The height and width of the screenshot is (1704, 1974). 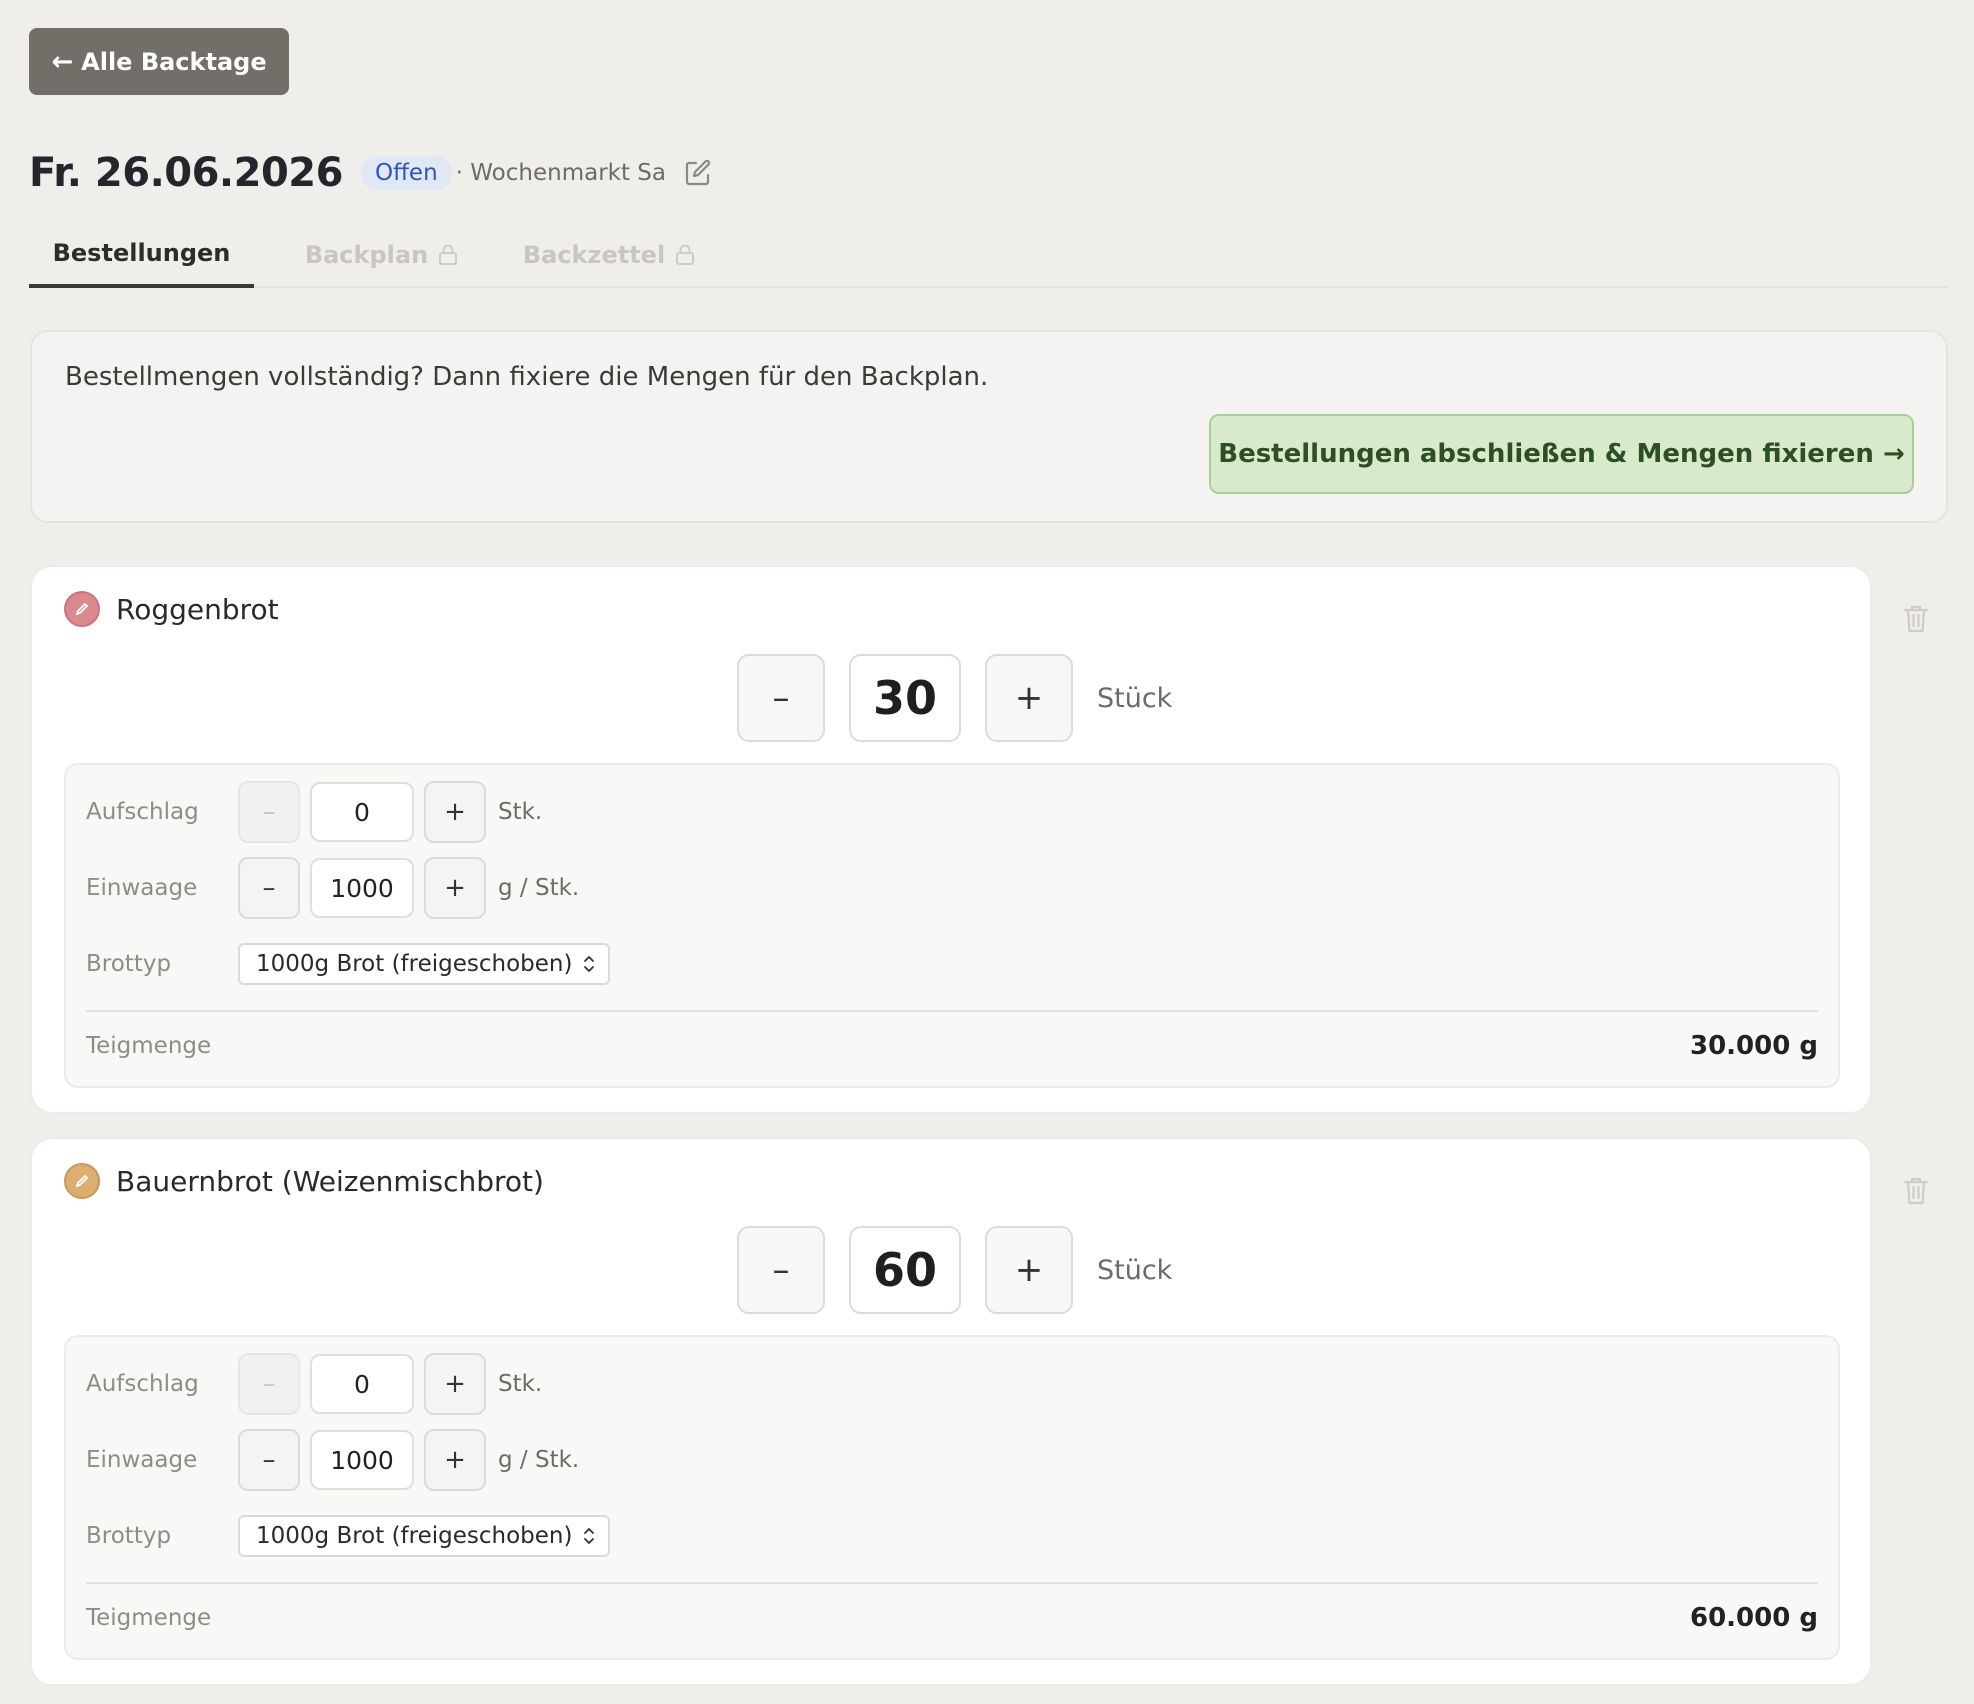 I want to click on product-name: Roggenbrot, so click(x=197, y=609).